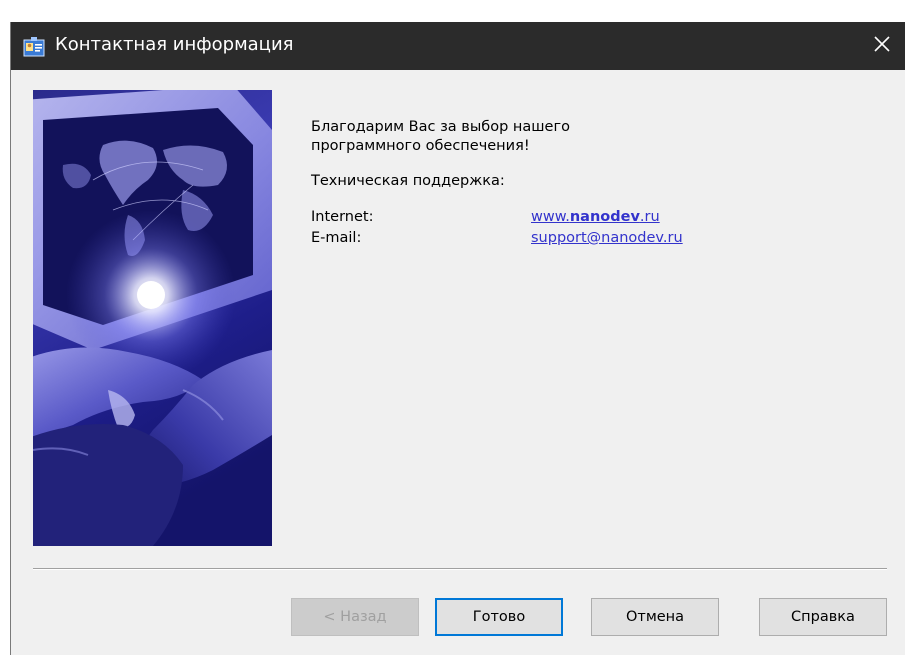 This screenshot has width=905, height=655. I want to click on help-button: Справка, so click(823, 617).